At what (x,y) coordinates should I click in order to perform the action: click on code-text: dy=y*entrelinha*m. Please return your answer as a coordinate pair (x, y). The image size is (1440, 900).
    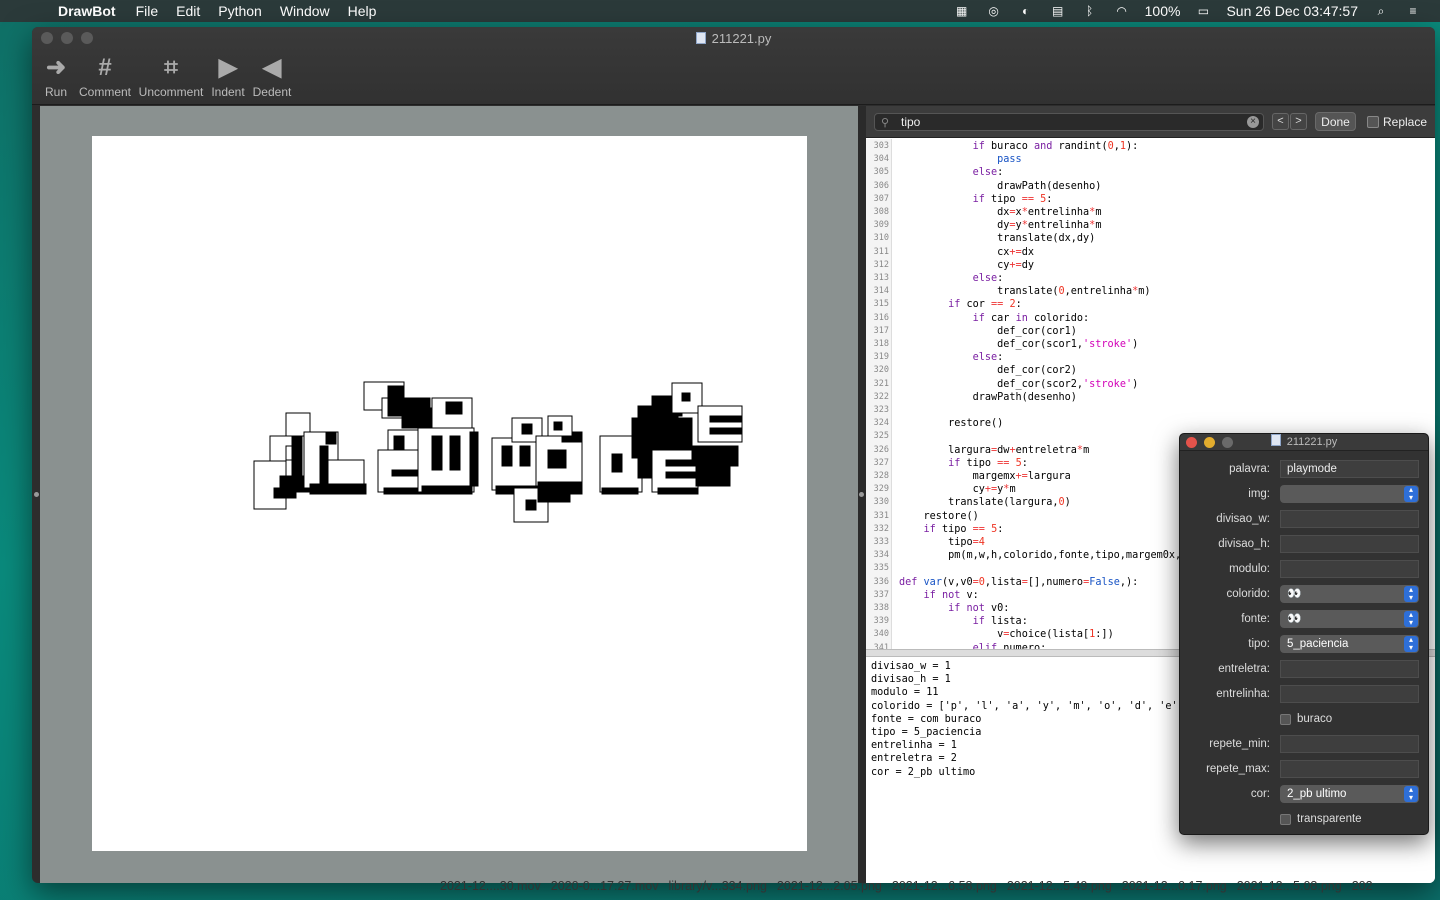
    Looking at the image, I should click on (1000, 226).